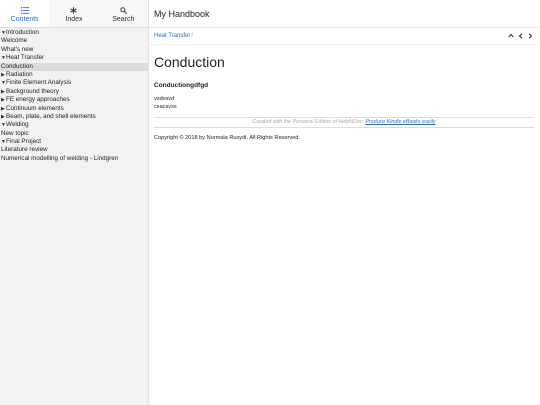 This screenshot has width=540, height=405. I want to click on toc-item-welding: ▼Welding, so click(74, 125).